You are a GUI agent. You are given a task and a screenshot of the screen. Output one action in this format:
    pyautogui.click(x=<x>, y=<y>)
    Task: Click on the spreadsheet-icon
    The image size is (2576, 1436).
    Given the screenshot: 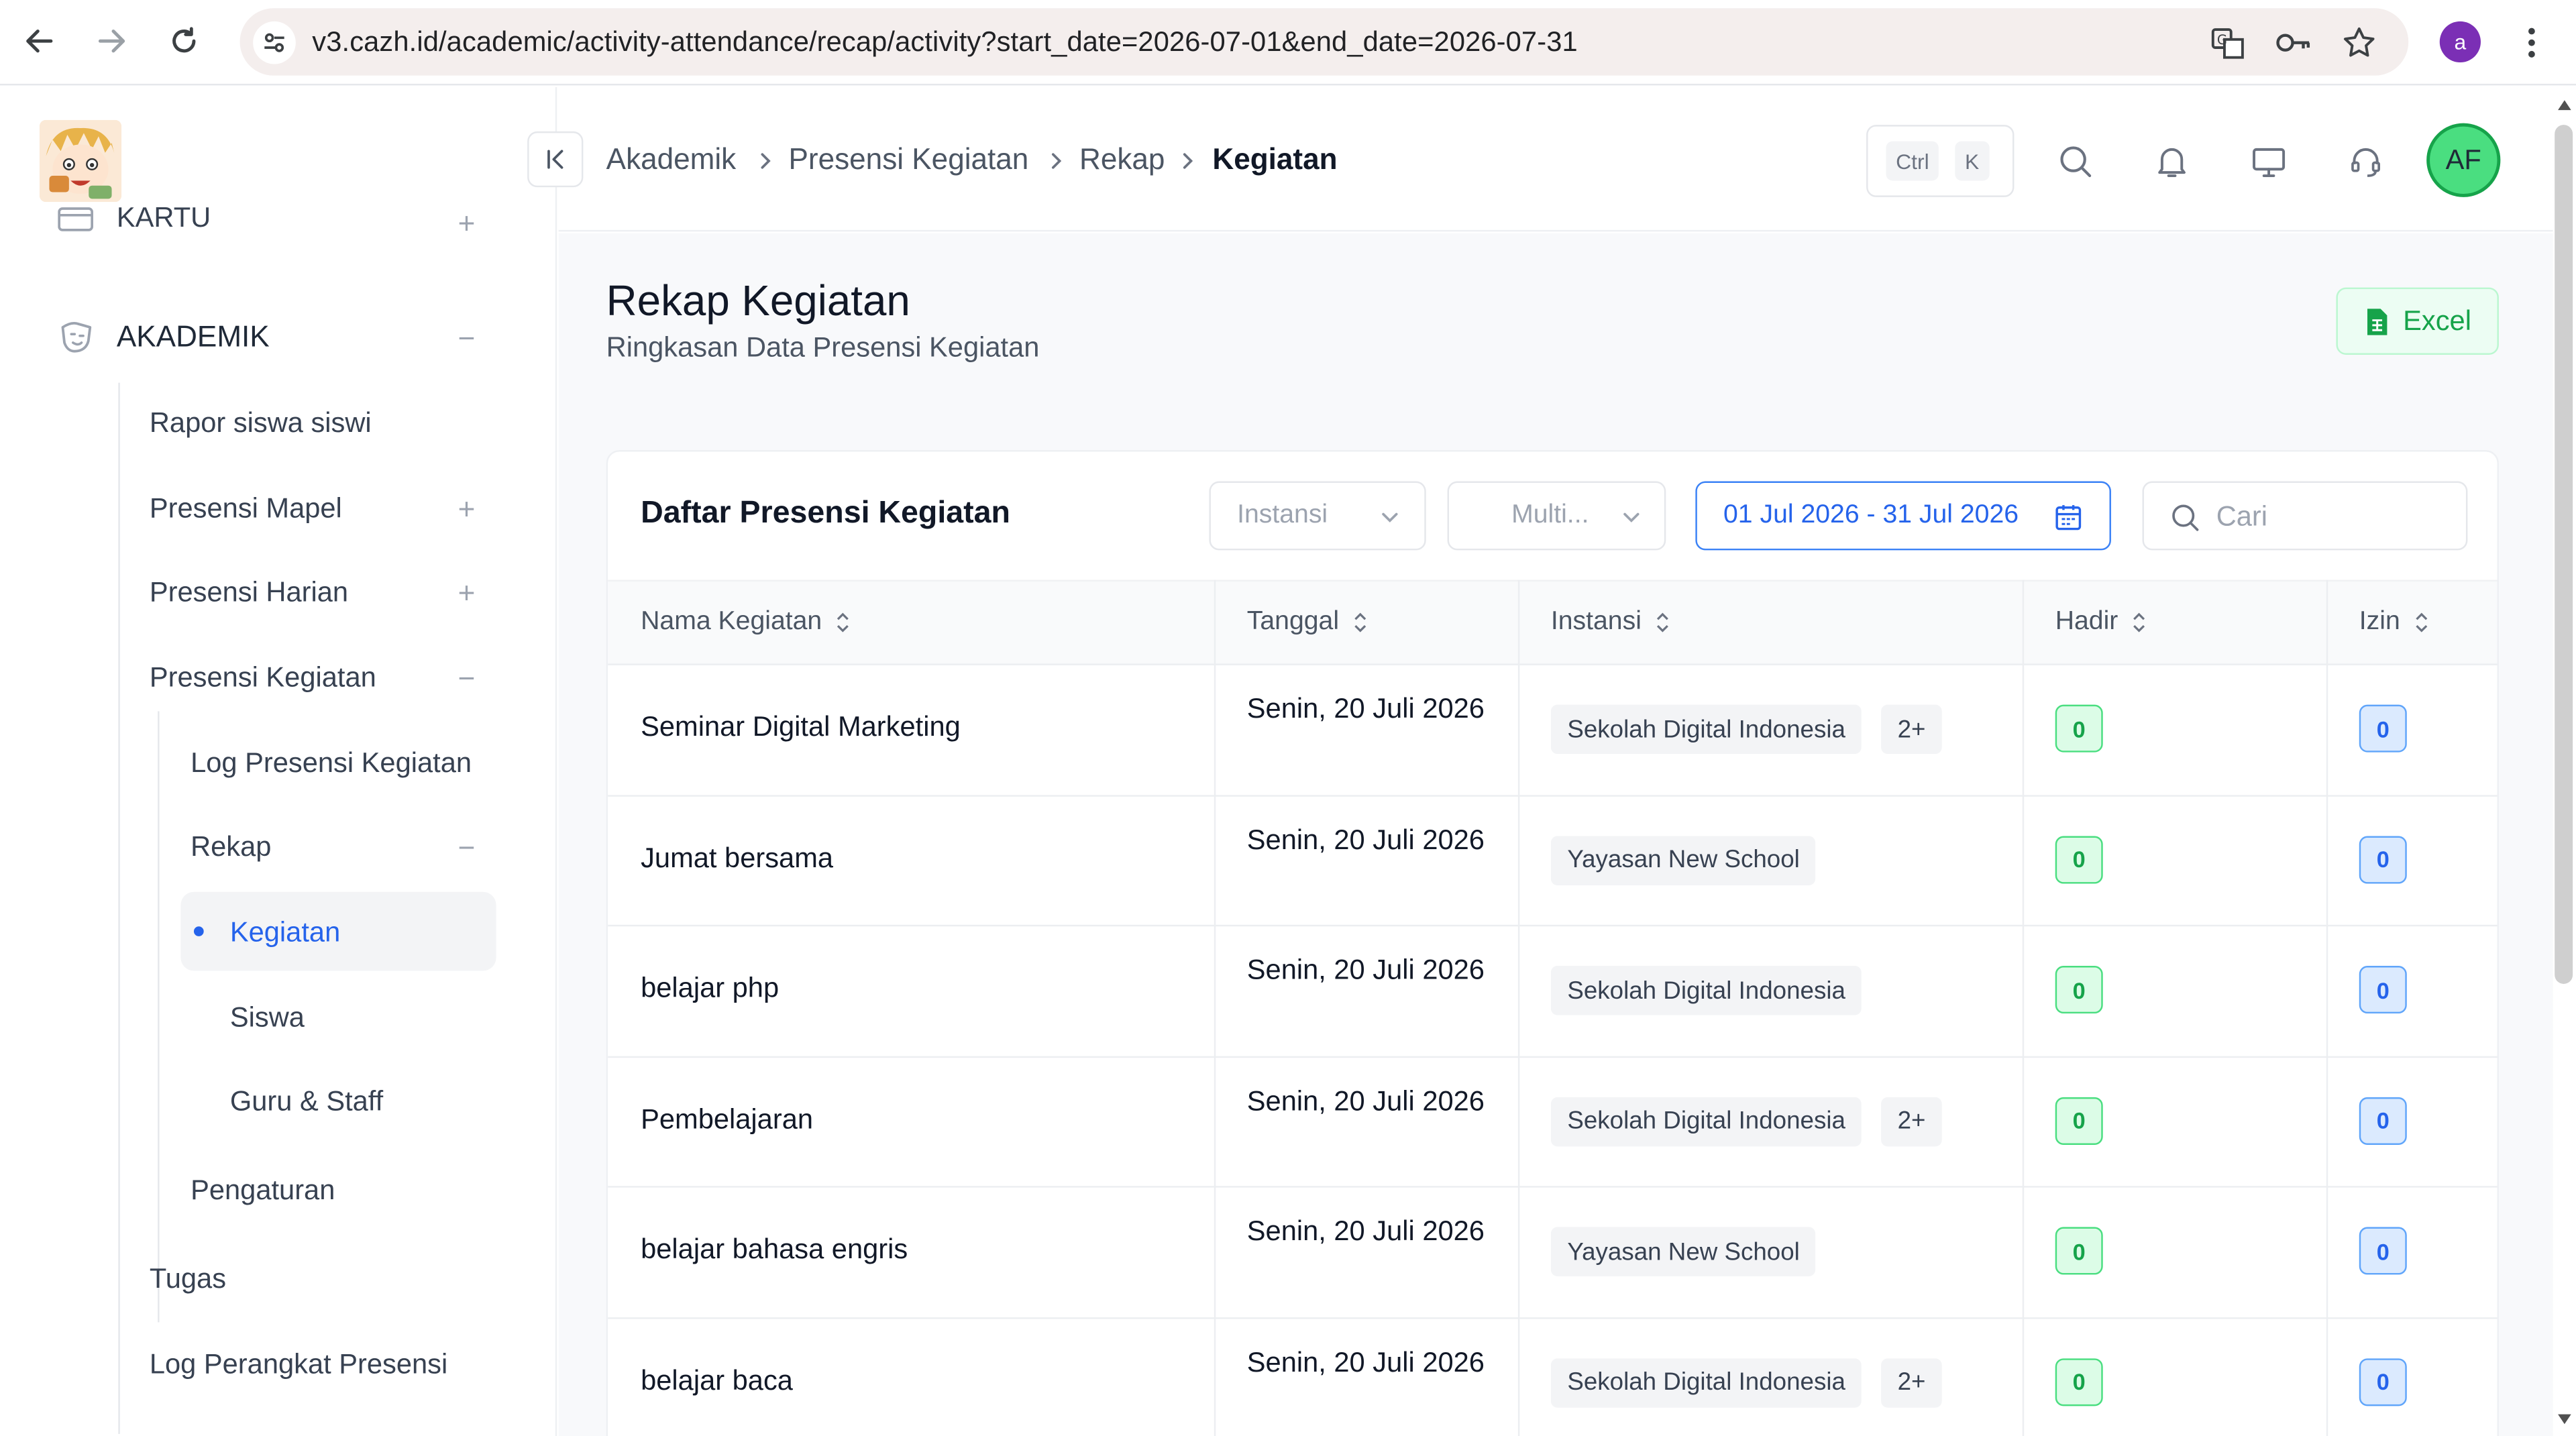 What is the action you would take?
    pyautogui.click(x=2377, y=321)
    